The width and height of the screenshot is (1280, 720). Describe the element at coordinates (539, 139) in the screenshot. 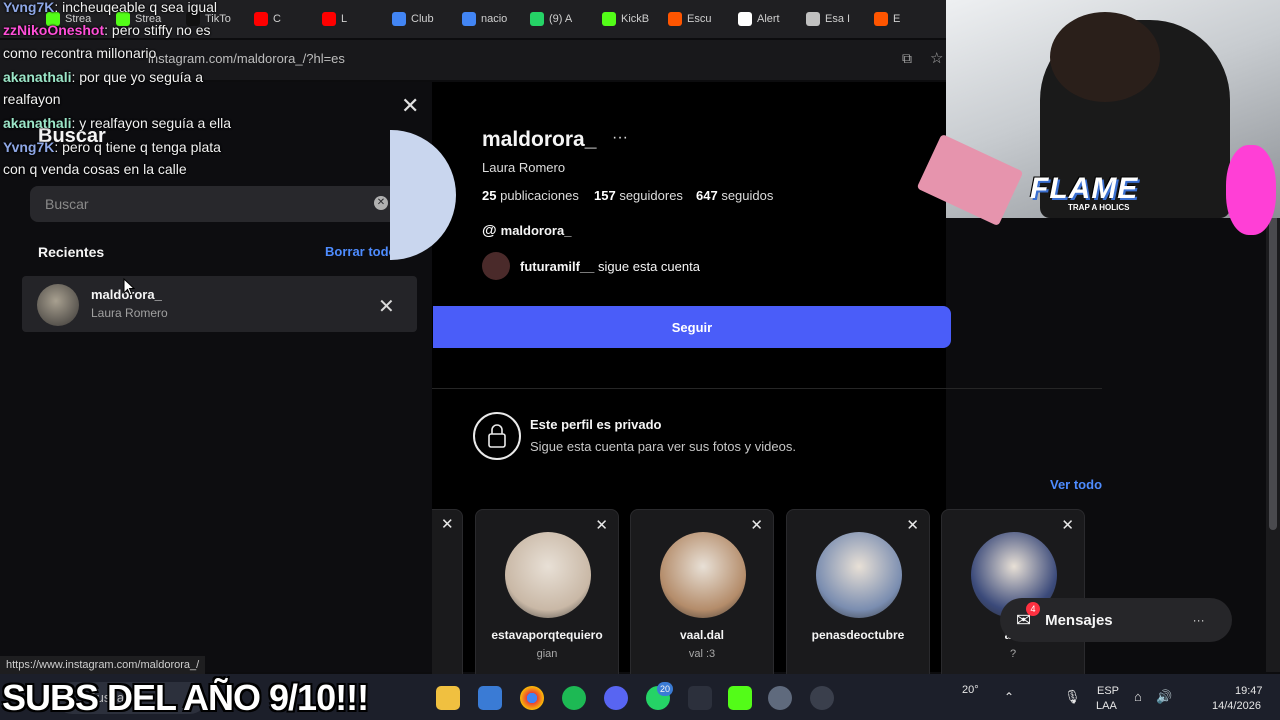

I see `profile-username: maldorora_` at that location.